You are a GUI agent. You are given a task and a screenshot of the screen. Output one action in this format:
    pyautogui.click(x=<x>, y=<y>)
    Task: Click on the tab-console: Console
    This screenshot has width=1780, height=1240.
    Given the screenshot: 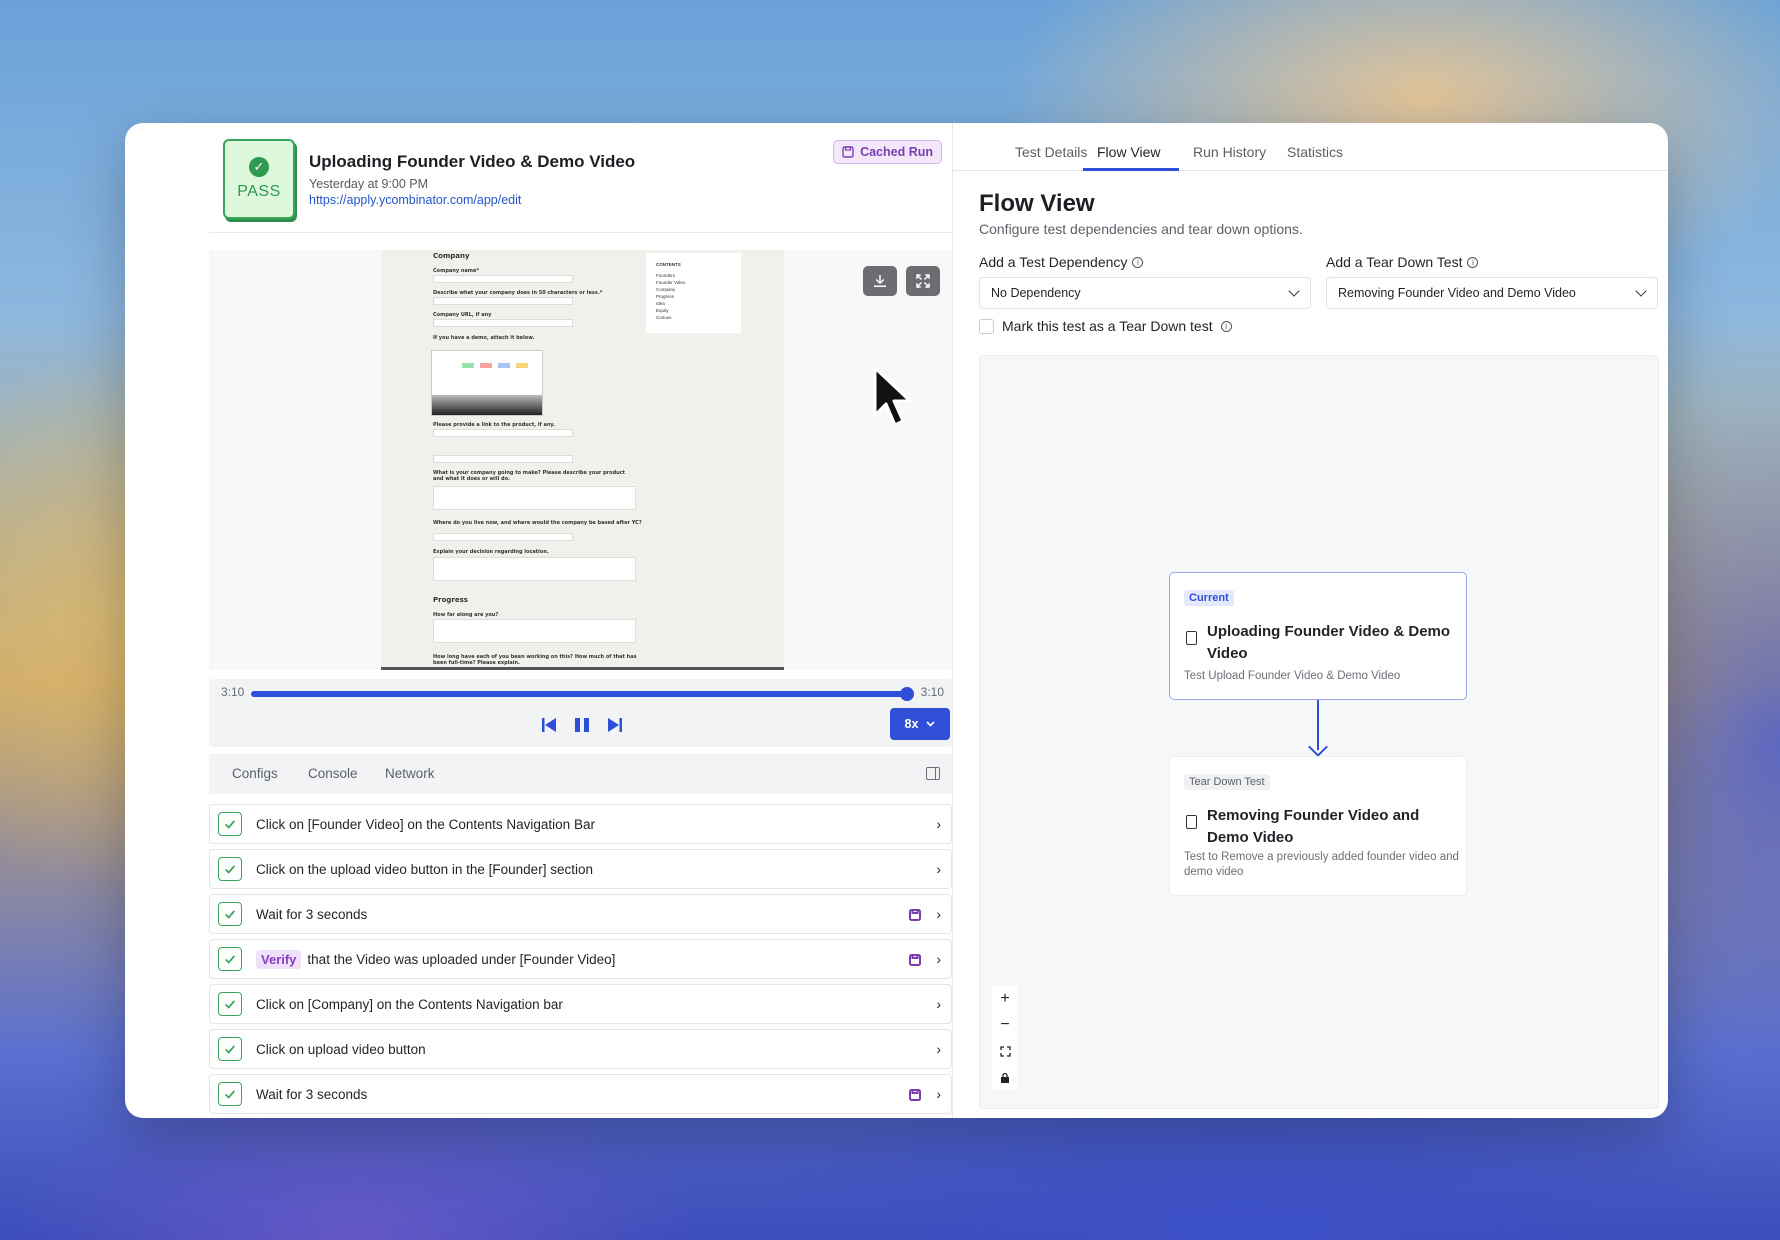 What is the action you would take?
    pyautogui.click(x=333, y=773)
    